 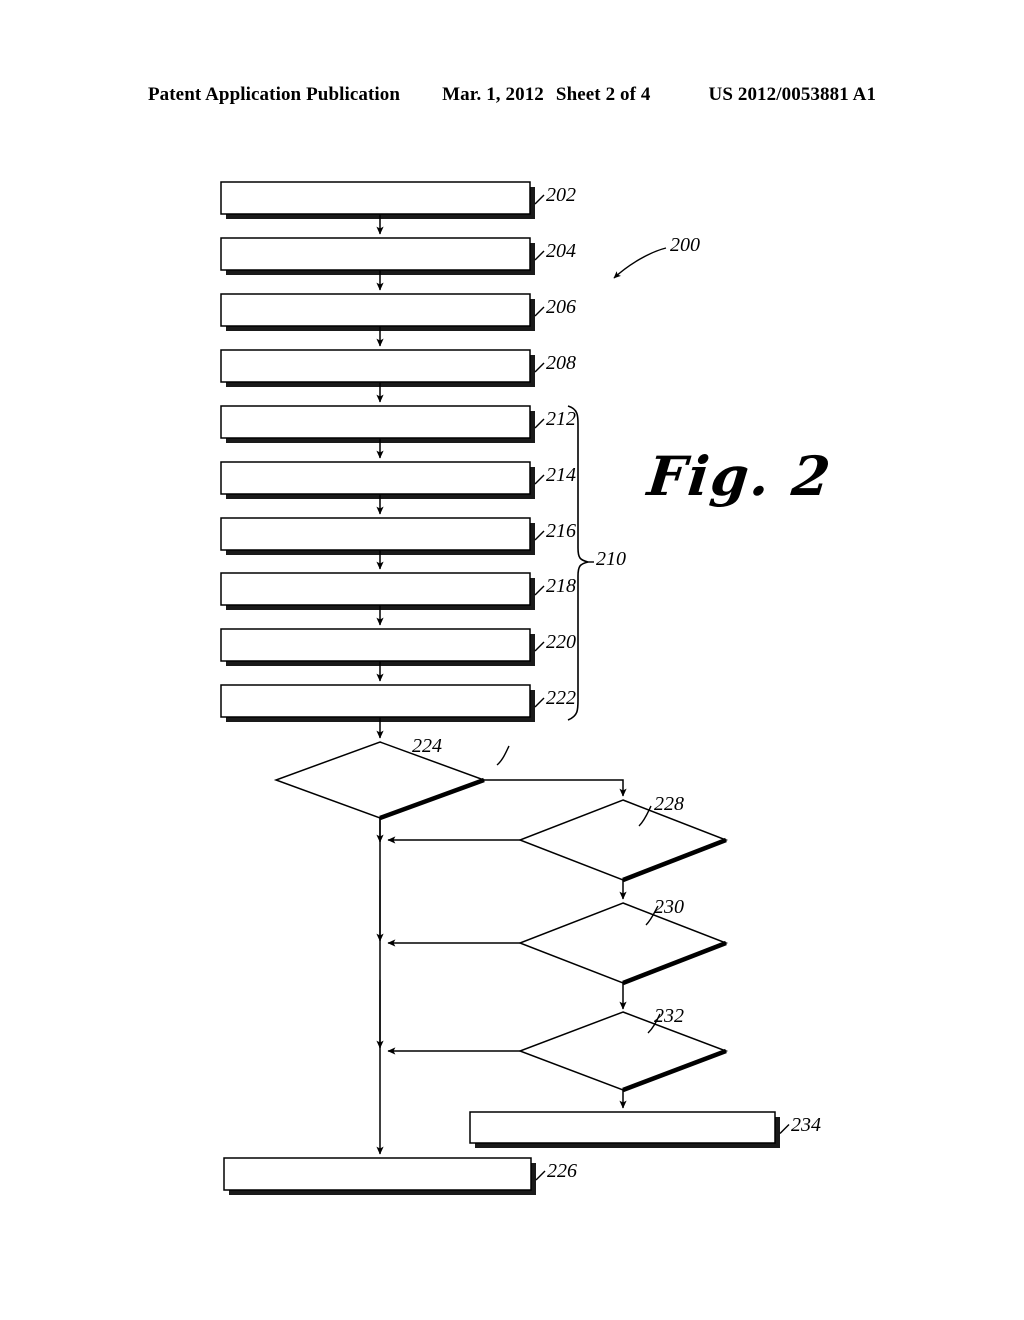 What do you see at coordinates (562, 1171) in the screenshot?
I see `ref-numeral-226: 226` at bounding box center [562, 1171].